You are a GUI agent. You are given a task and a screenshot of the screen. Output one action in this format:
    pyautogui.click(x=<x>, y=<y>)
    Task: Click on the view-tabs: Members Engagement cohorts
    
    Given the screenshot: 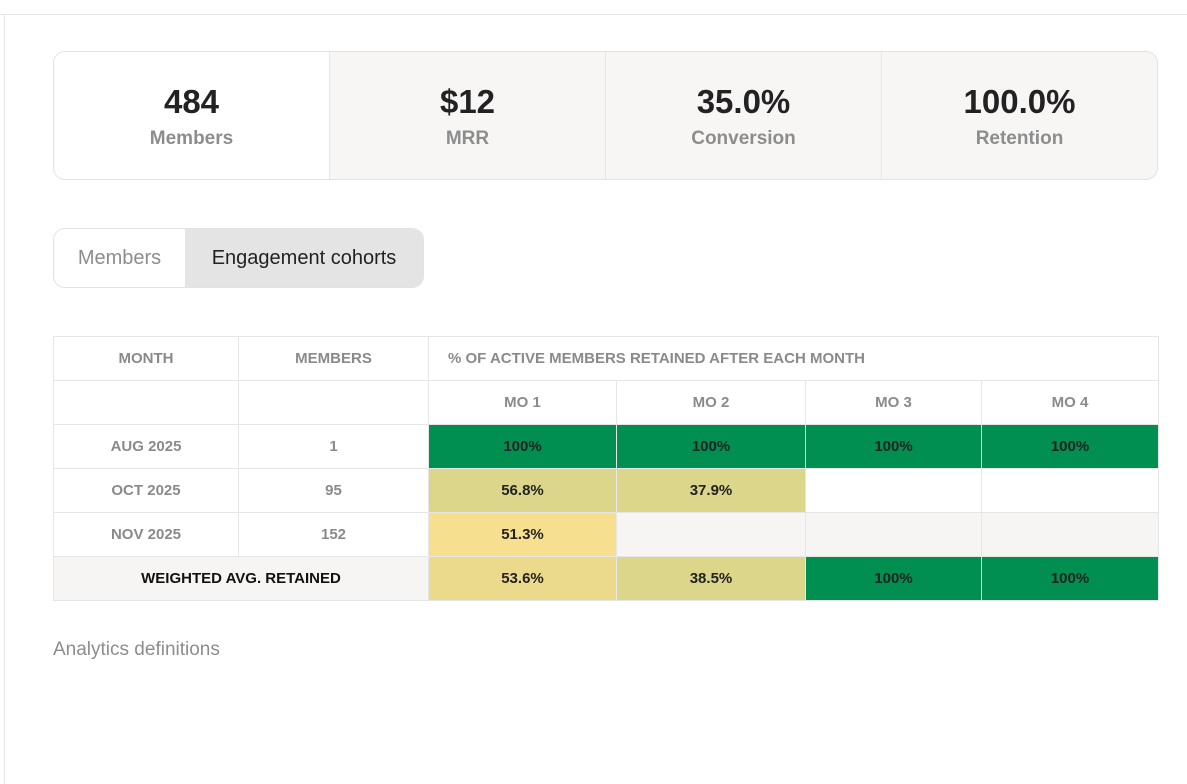 What is the action you would take?
    pyautogui.click(x=238, y=258)
    